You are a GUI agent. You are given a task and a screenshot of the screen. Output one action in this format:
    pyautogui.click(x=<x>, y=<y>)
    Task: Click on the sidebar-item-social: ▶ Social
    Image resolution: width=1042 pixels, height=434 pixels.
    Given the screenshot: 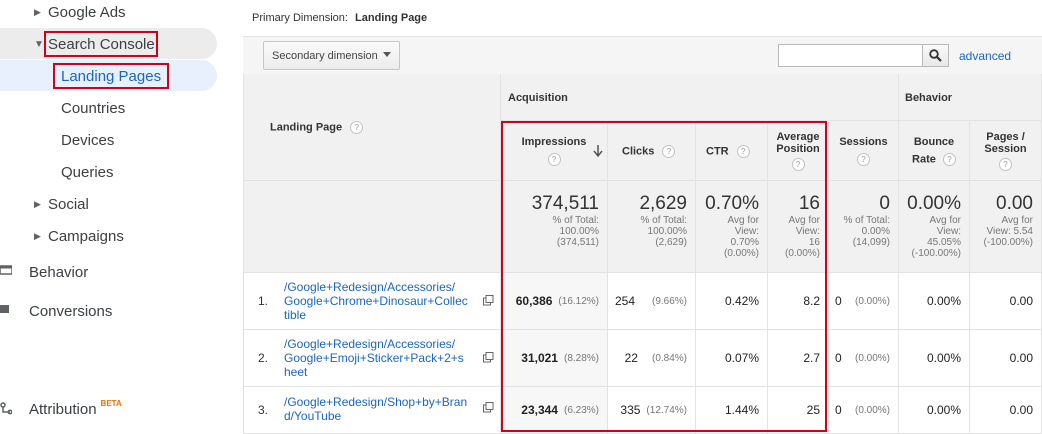 What is the action you would take?
    pyautogui.click(x=61, y=204)
    